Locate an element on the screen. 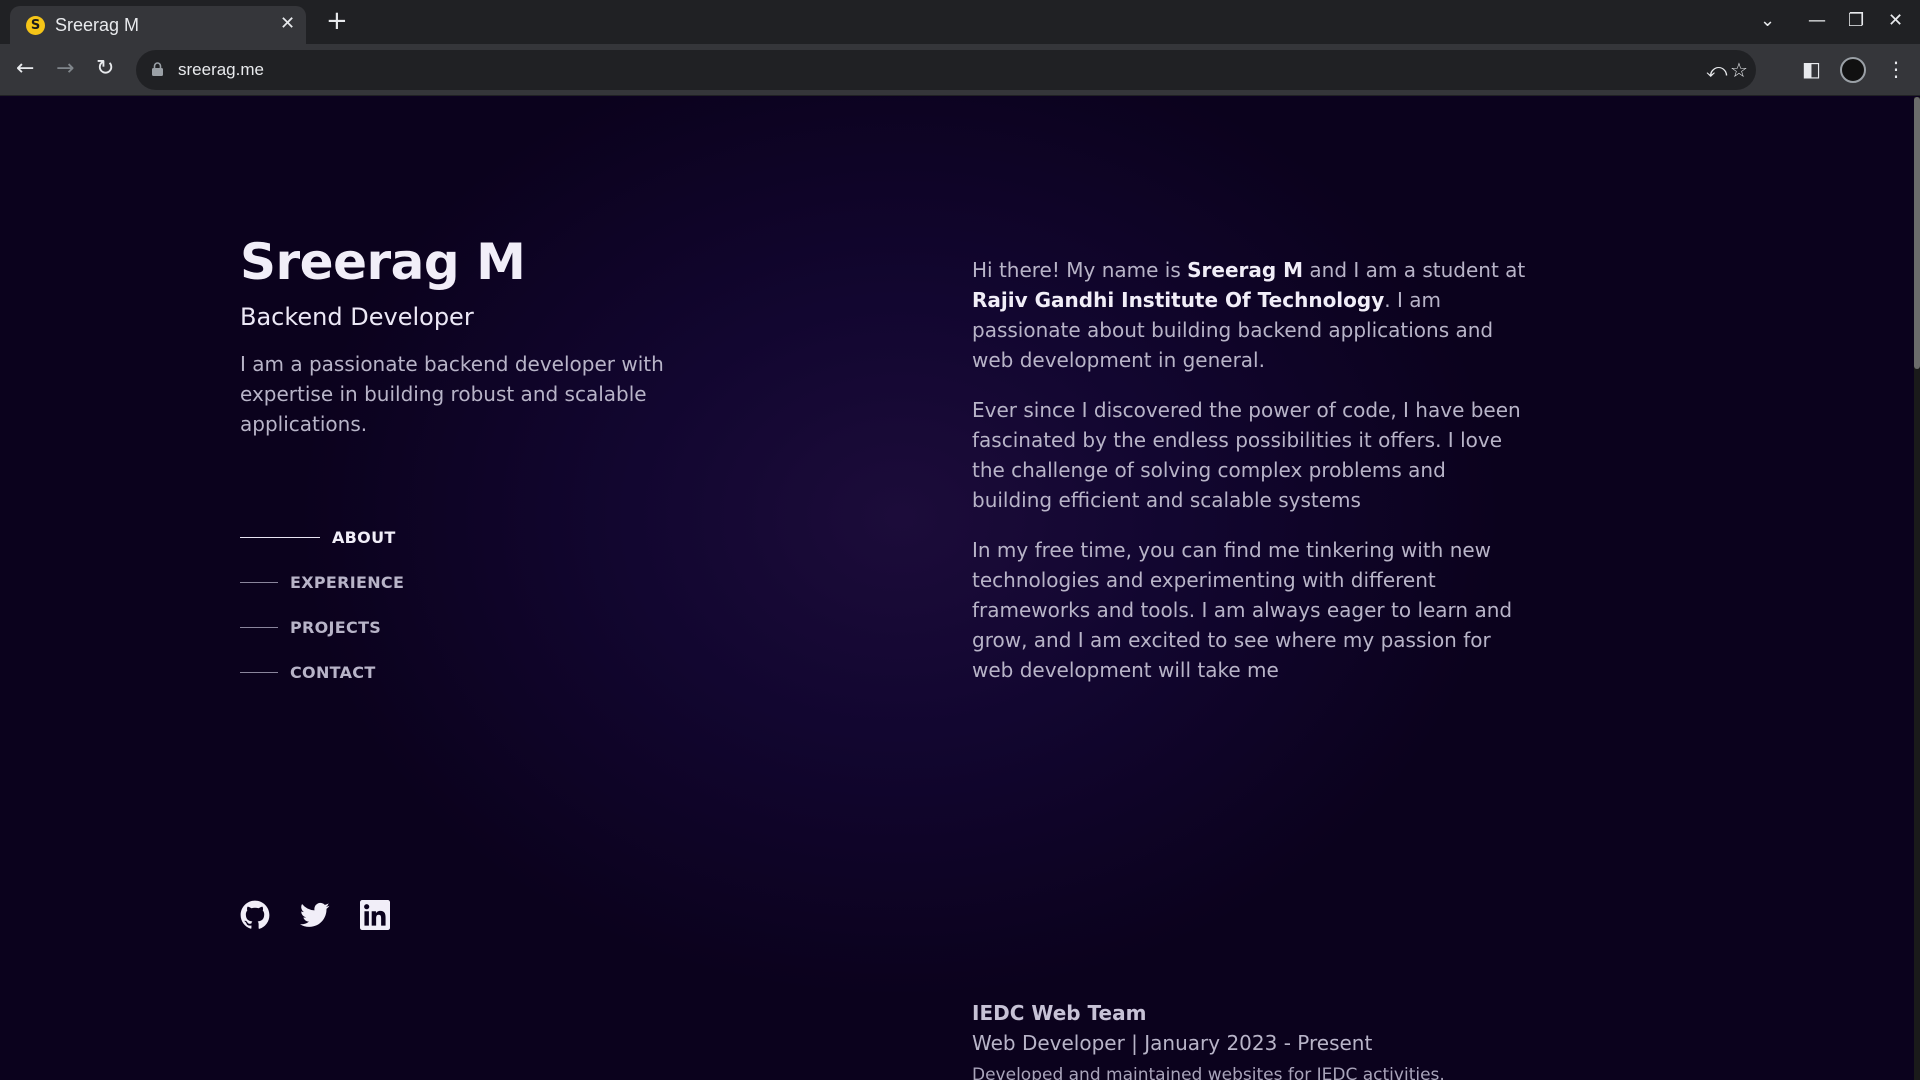 Image resolution: width=1920 pixels, height=1080 pixels. name-highlight: Sreerag M is located at coordinates (1245, 270).